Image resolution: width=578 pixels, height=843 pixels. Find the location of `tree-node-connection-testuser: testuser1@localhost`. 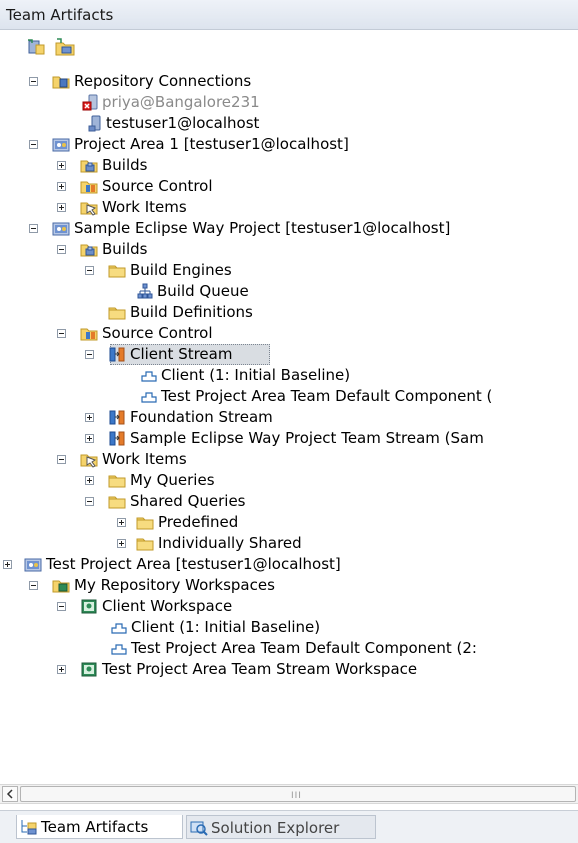

tree-node-connection-testuser: testuser1@localhost is located at coordinates (289, 123).